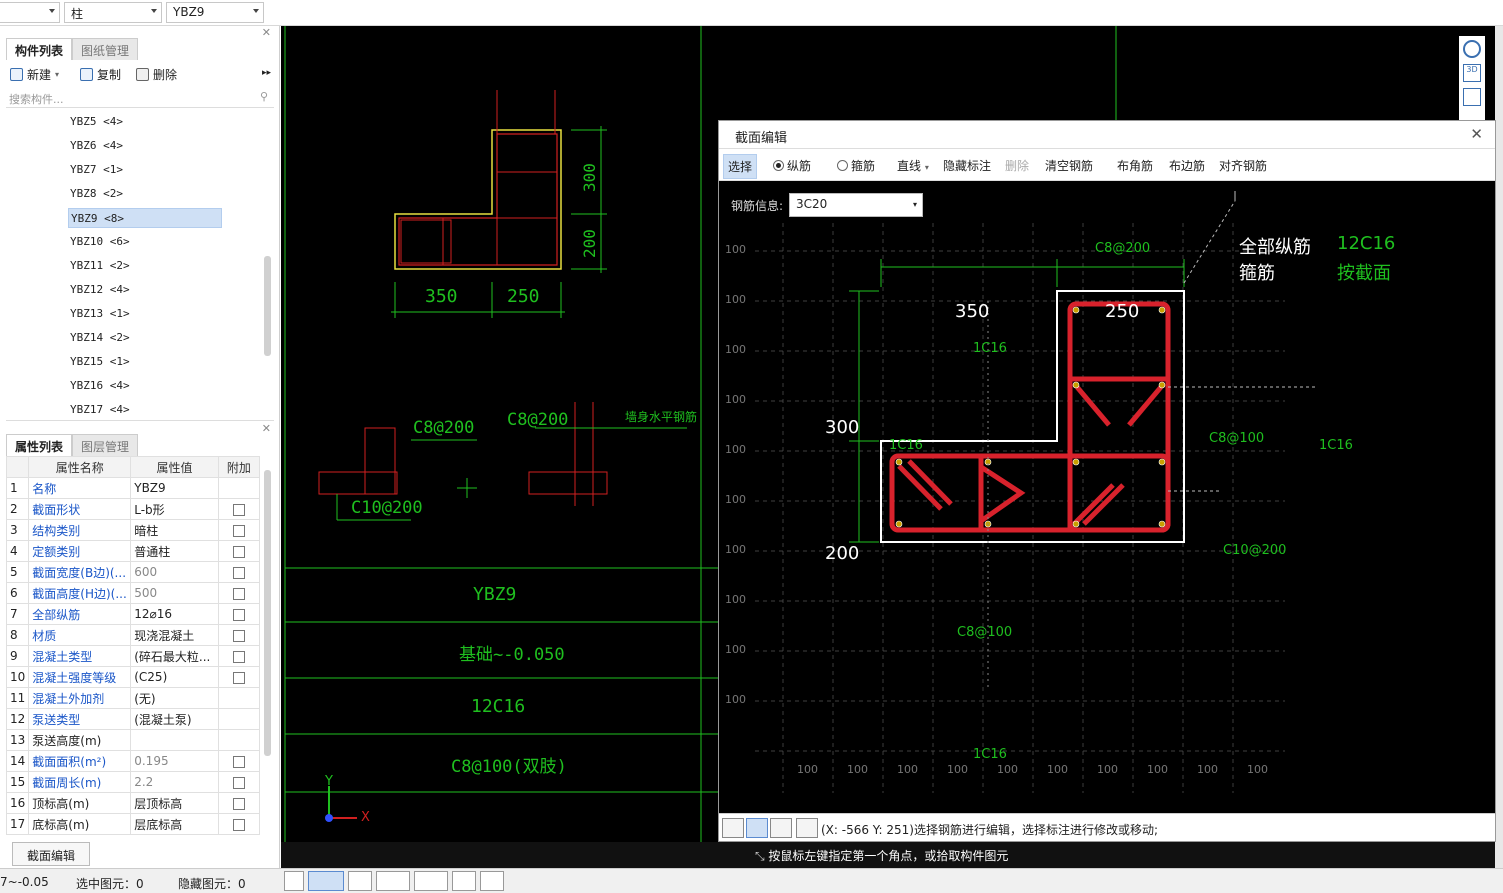  Describe the element at coordinates (267, 306) in the screenshot. I see `list-scrollbar` at that location.